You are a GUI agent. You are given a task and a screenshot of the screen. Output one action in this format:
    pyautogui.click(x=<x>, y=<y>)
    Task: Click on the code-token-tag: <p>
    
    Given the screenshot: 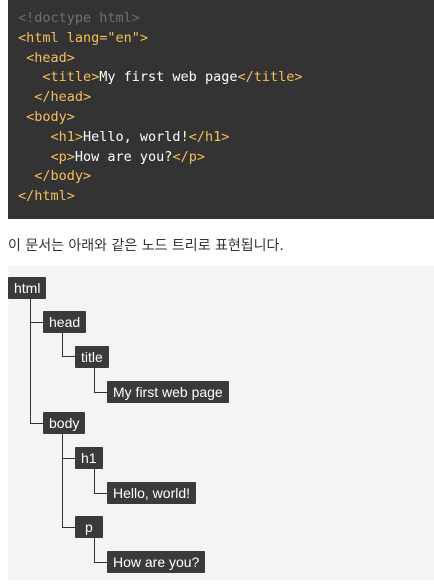 What is the action you would take?
    pyautogui.click(x=46, y=156)
    